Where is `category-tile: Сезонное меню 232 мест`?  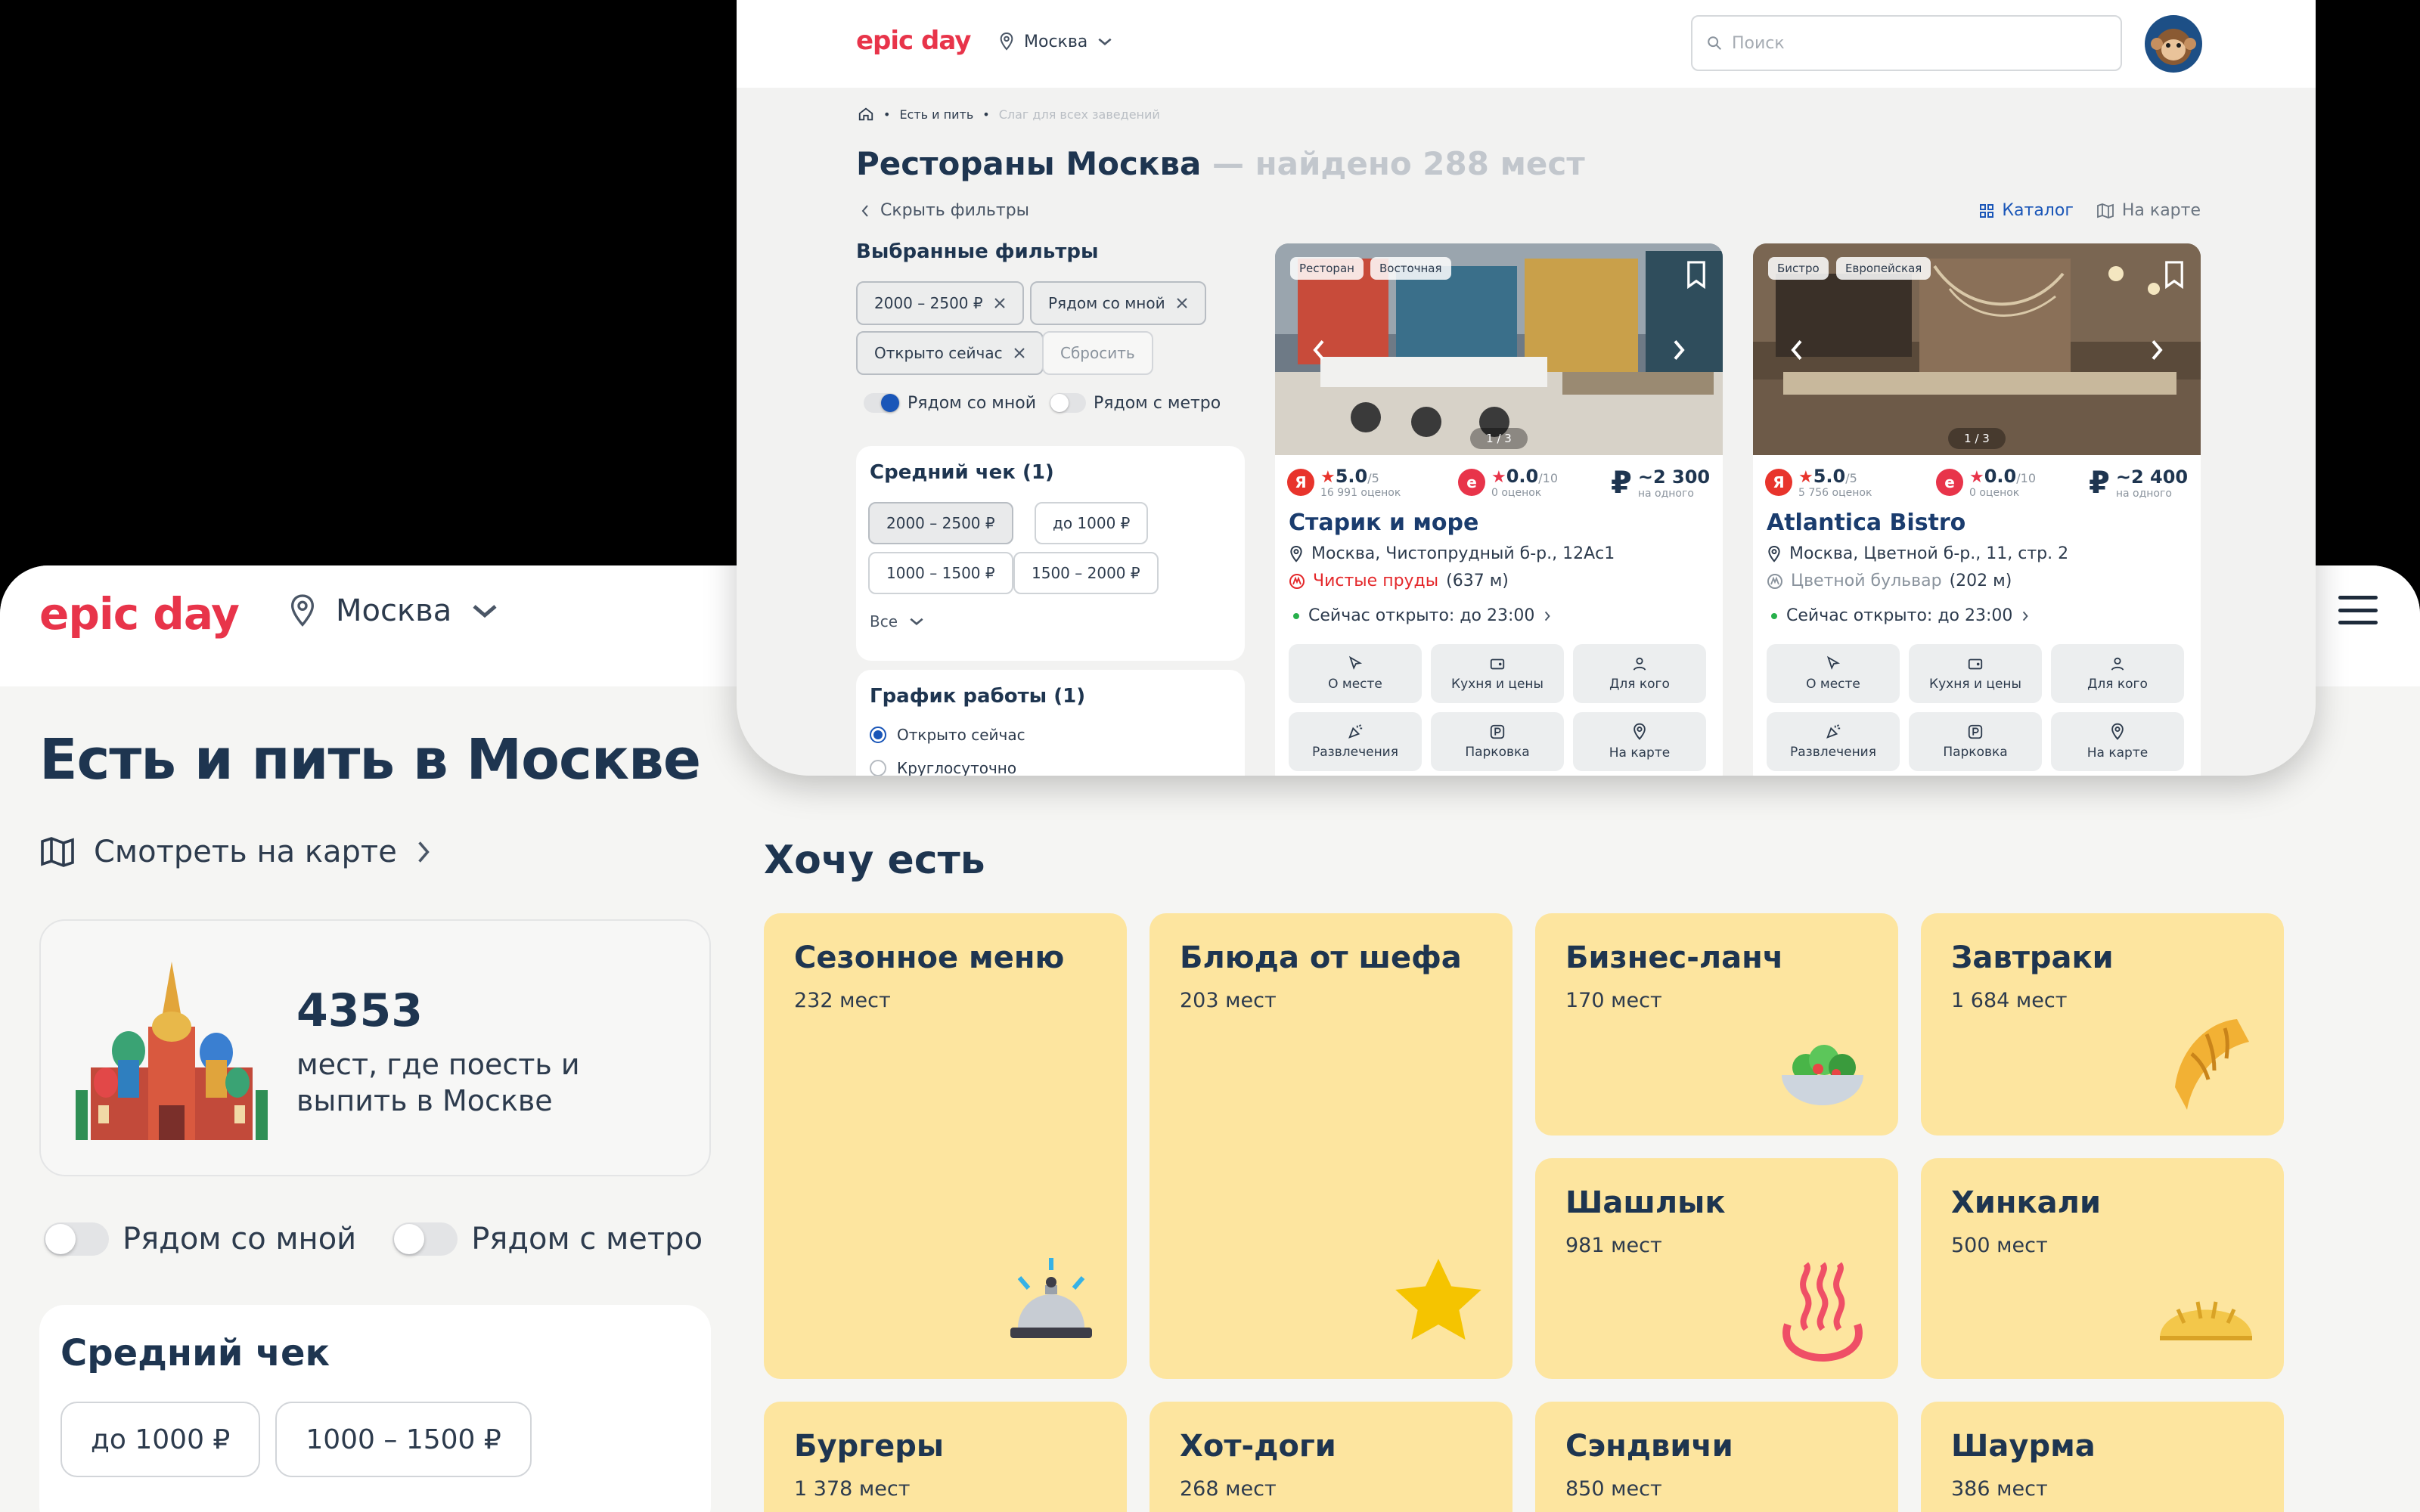 category-tile: Сезонное меню 232 мест is located at coordinates (945, 1146).